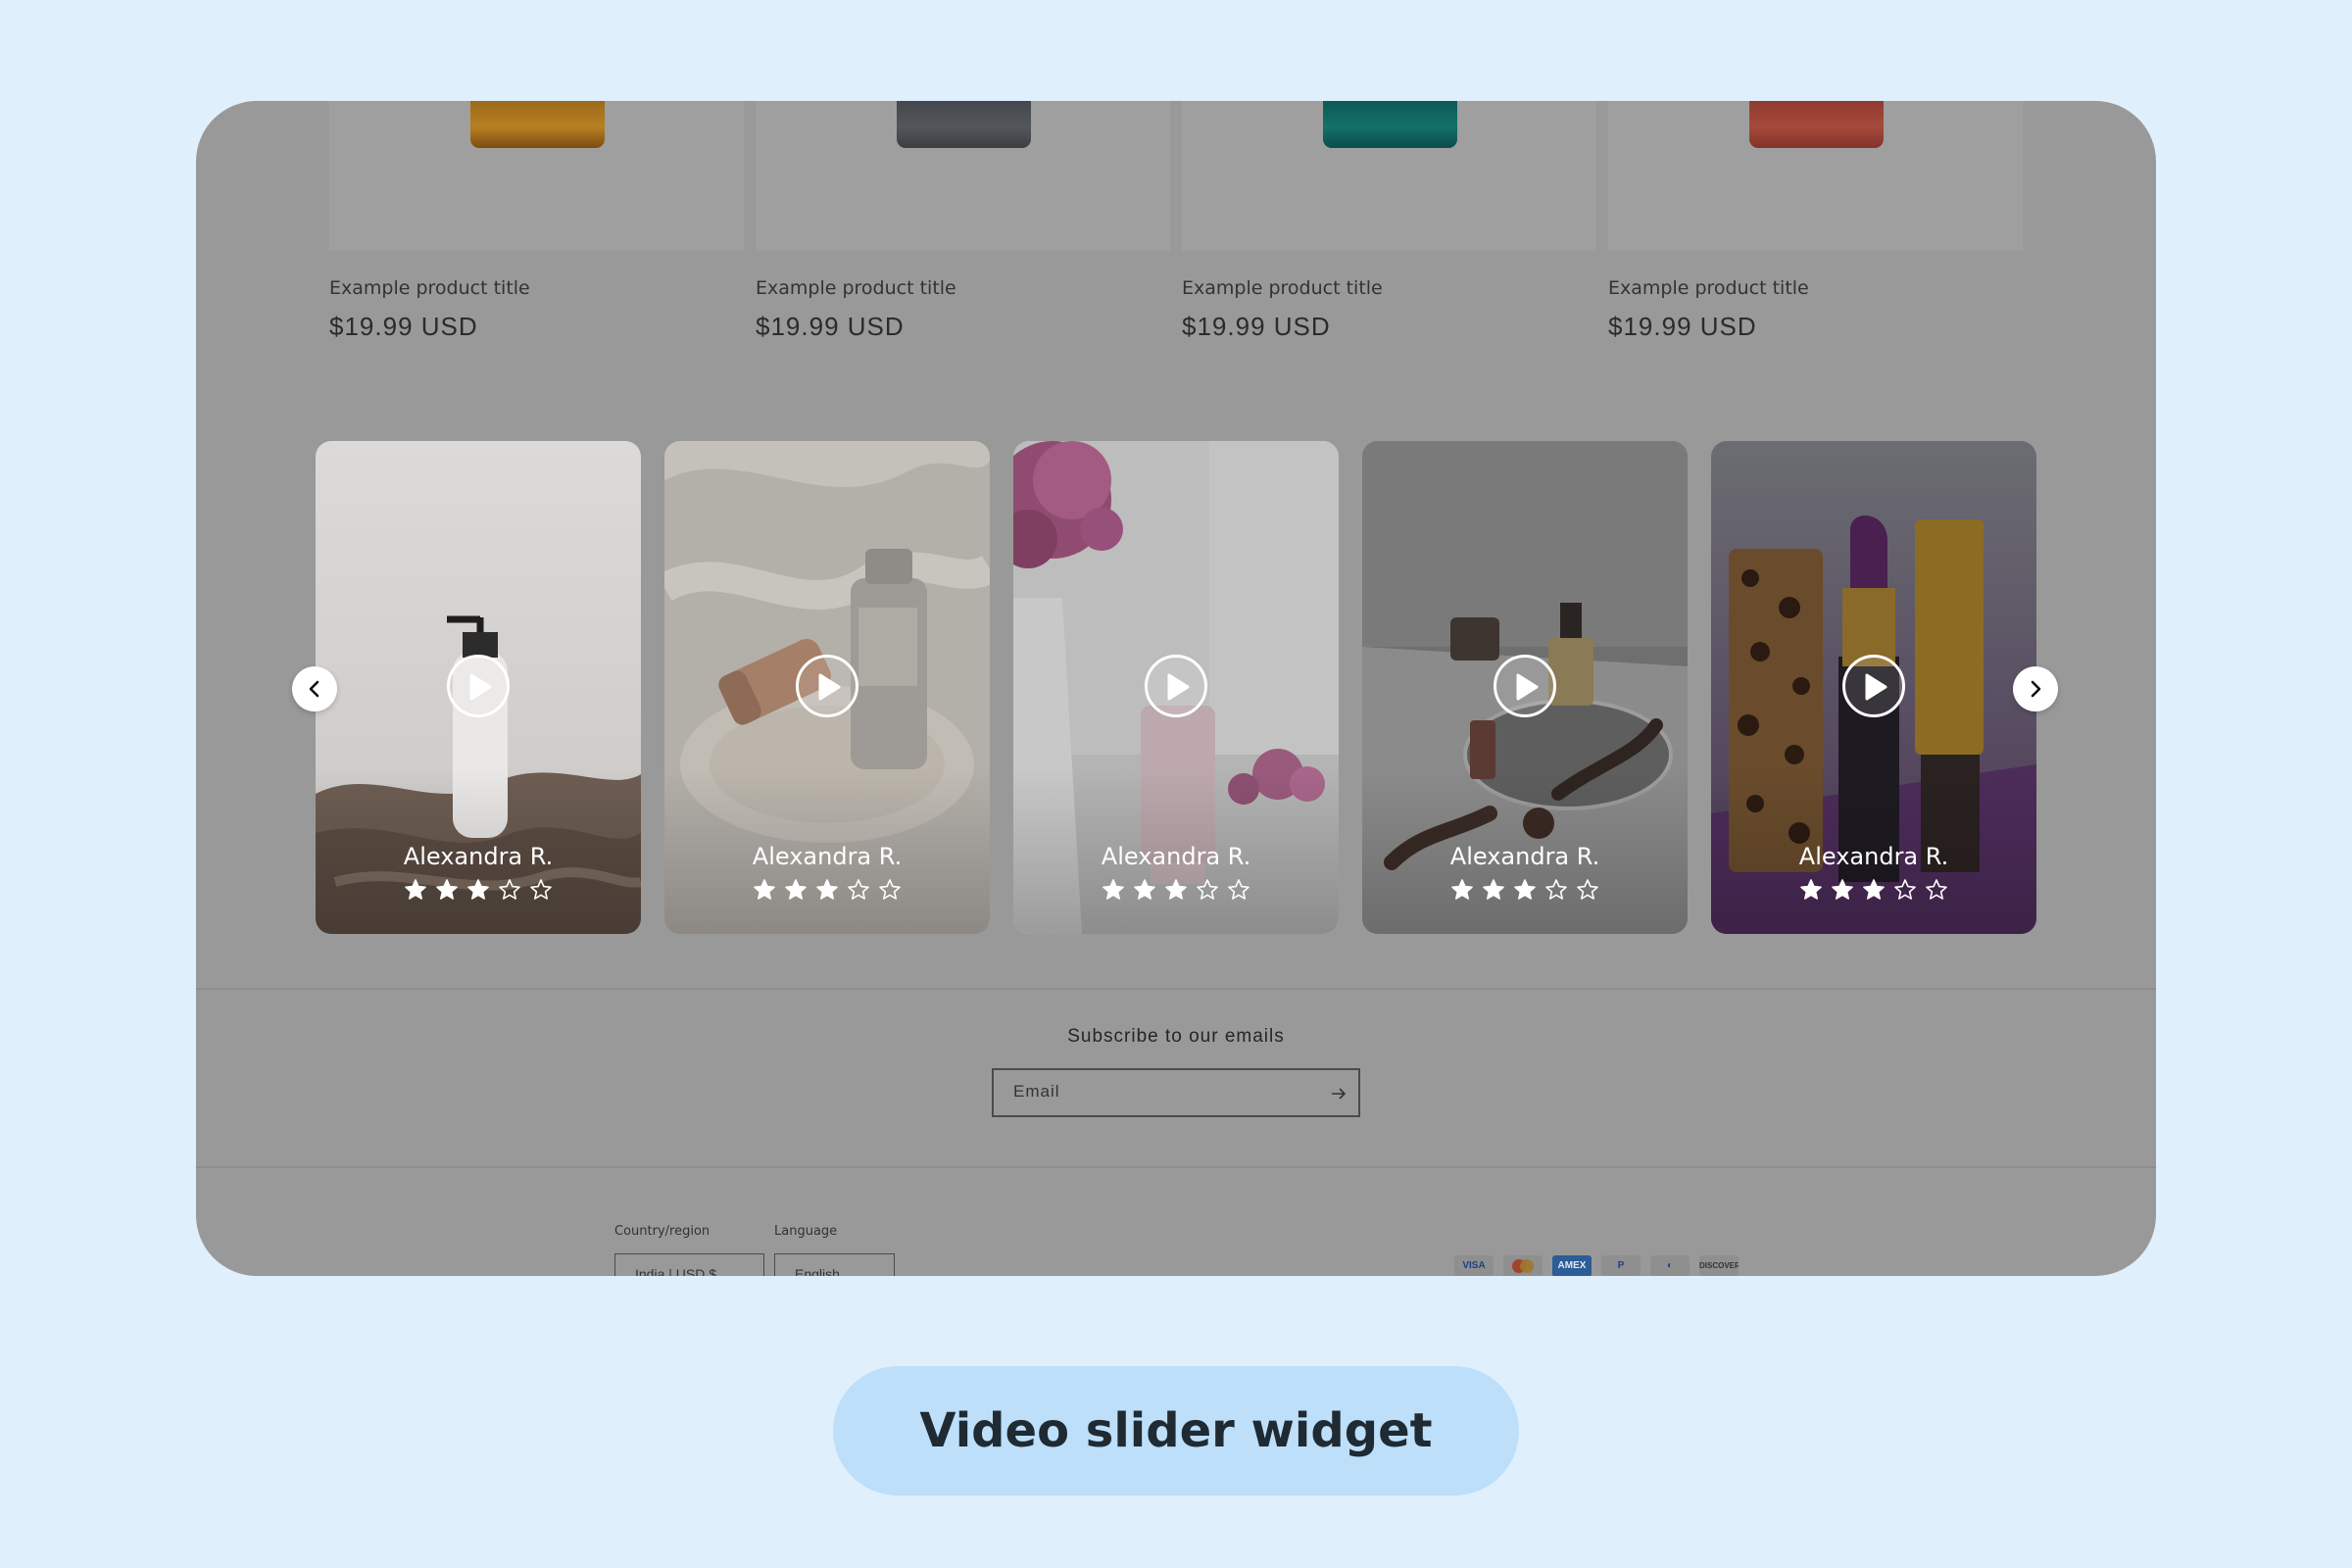  What do you see at coordinates (662, 1231) in the screenshot?
I see `country-label: Country/region` at bounding box center [662, 1231].